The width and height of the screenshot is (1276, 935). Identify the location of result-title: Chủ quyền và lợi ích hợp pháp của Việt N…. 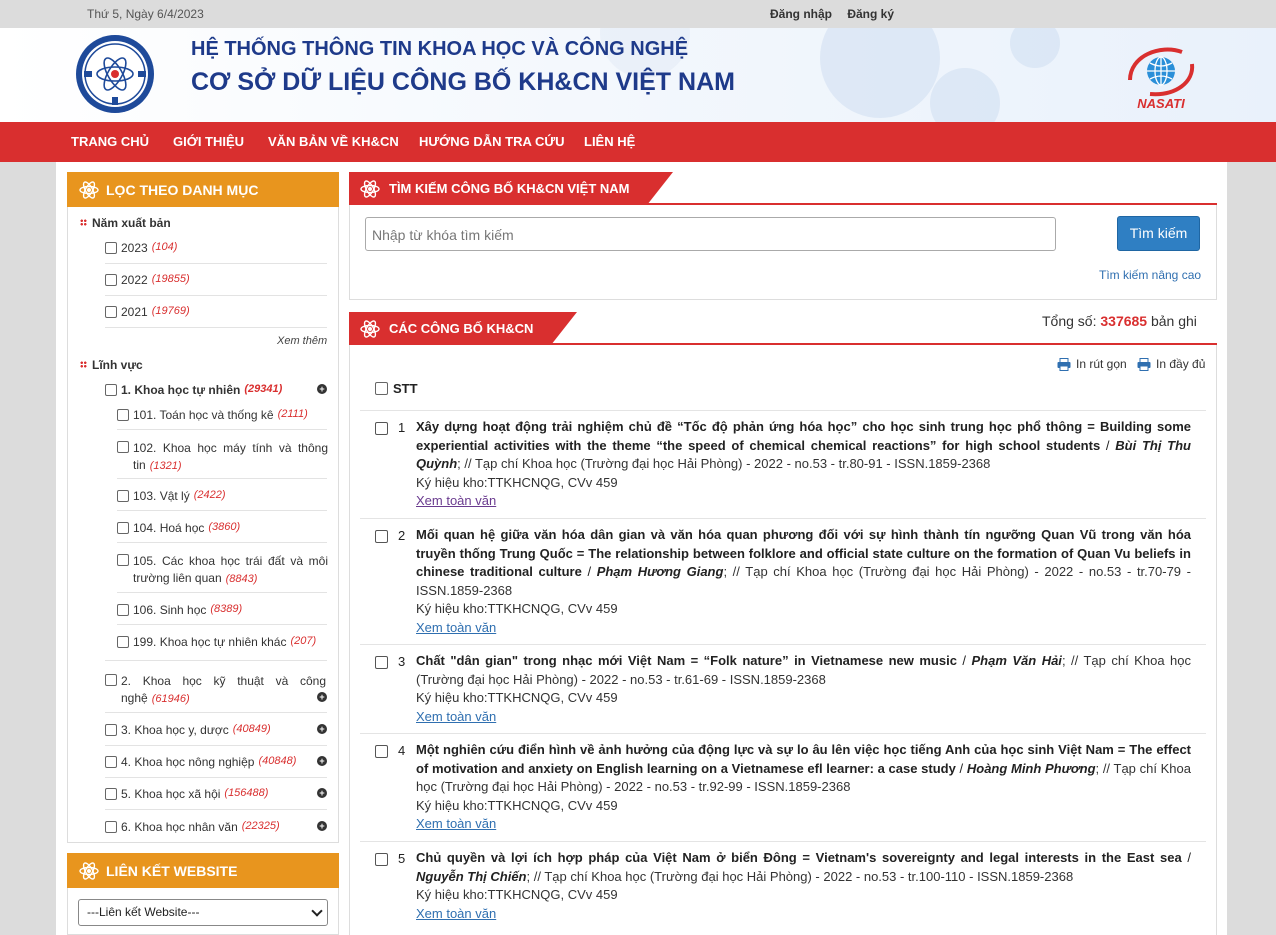
(799, 857).